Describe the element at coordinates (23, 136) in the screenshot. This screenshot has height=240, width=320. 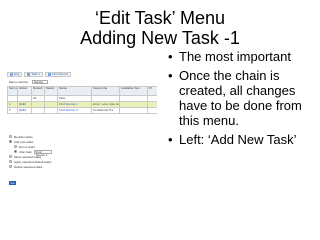
I see `option-label: Reorder tasks` at that location.